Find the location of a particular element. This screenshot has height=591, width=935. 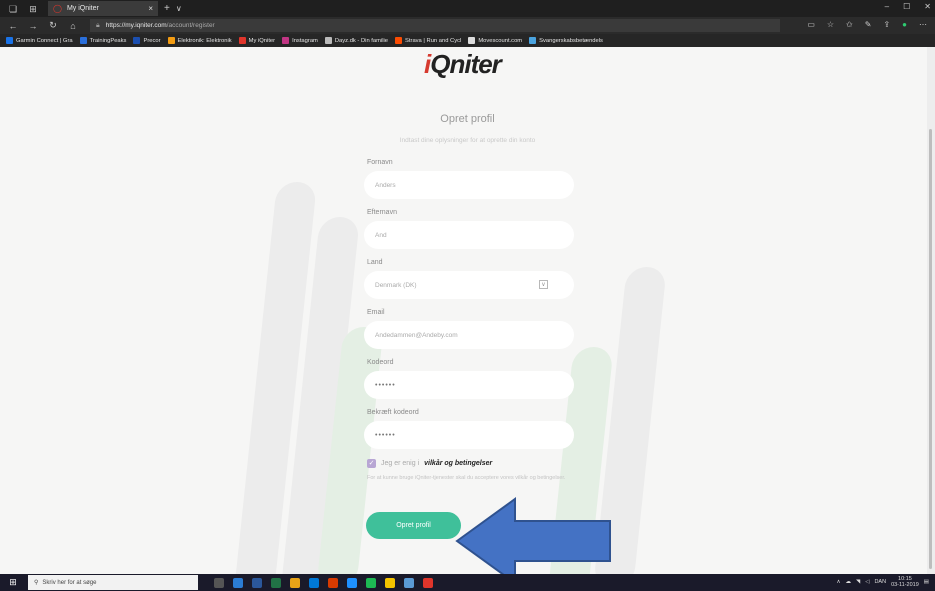

bookmark-label: Instagram is located at coordinates (305, 40).